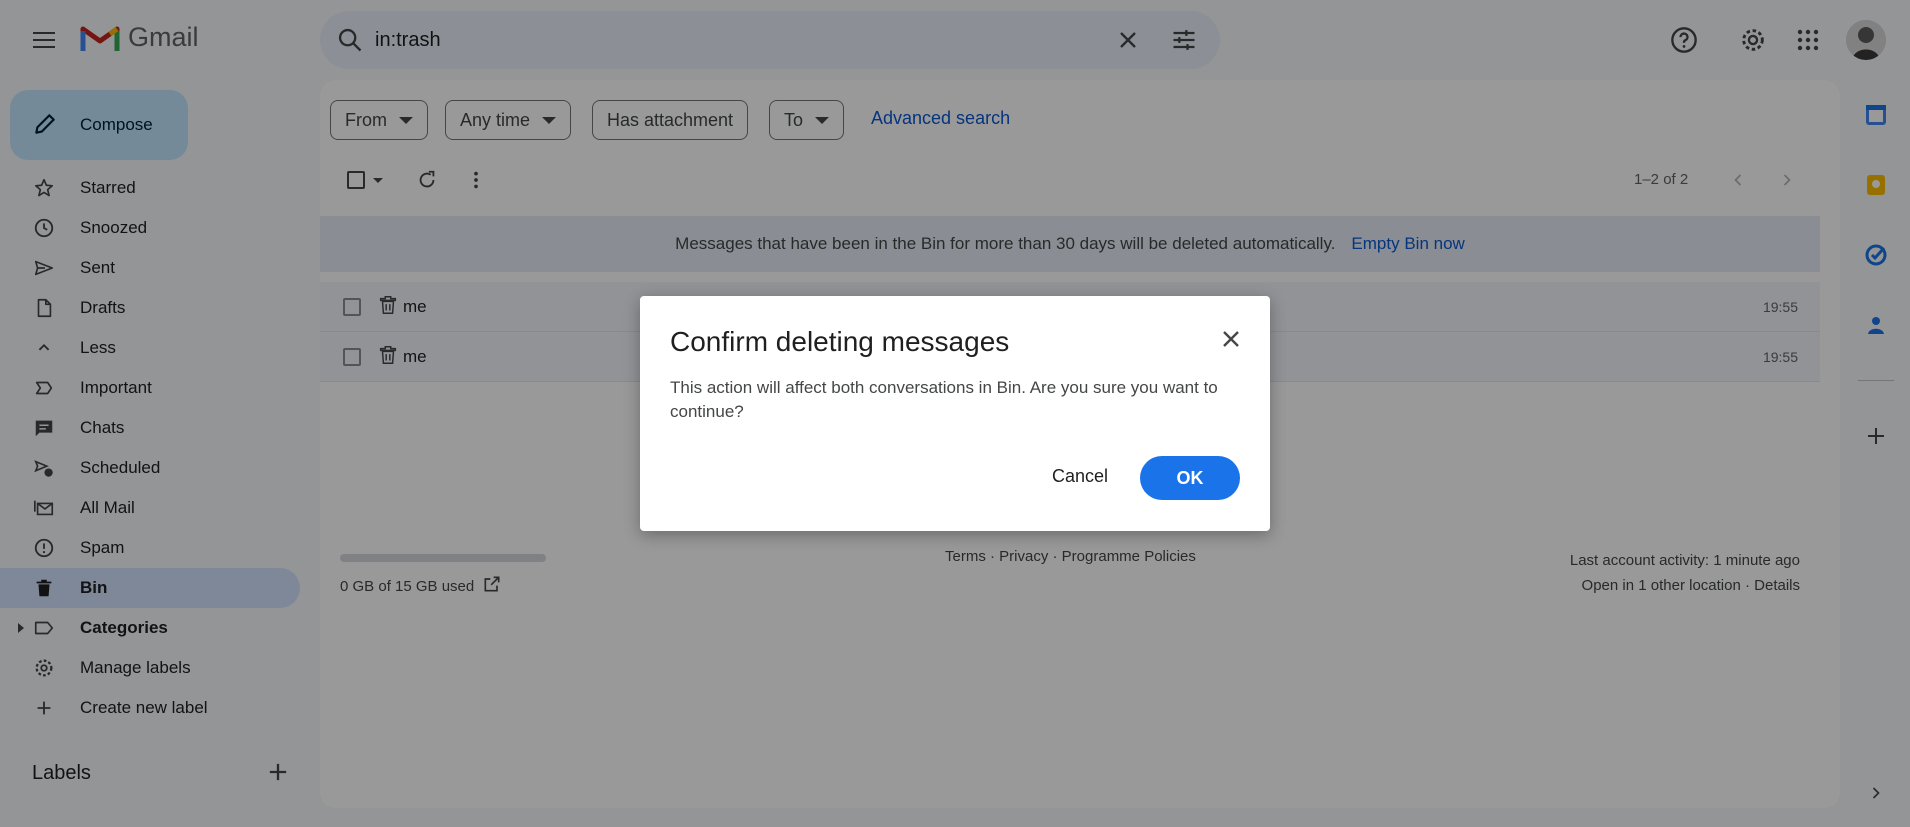  What do you see at coordinates (1080, 476) in the screenshot?
I see `cancel-button: Cancel` at bounding box center [1080, 476].